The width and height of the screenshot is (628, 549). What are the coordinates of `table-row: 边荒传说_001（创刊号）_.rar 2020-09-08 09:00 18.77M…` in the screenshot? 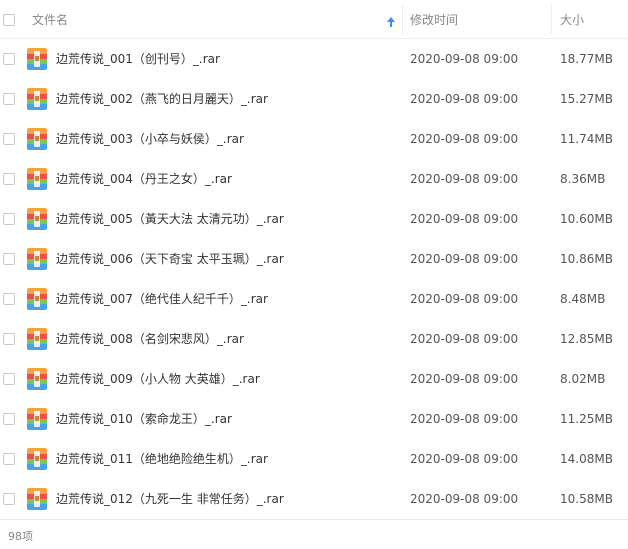 It's located at (314, 59).